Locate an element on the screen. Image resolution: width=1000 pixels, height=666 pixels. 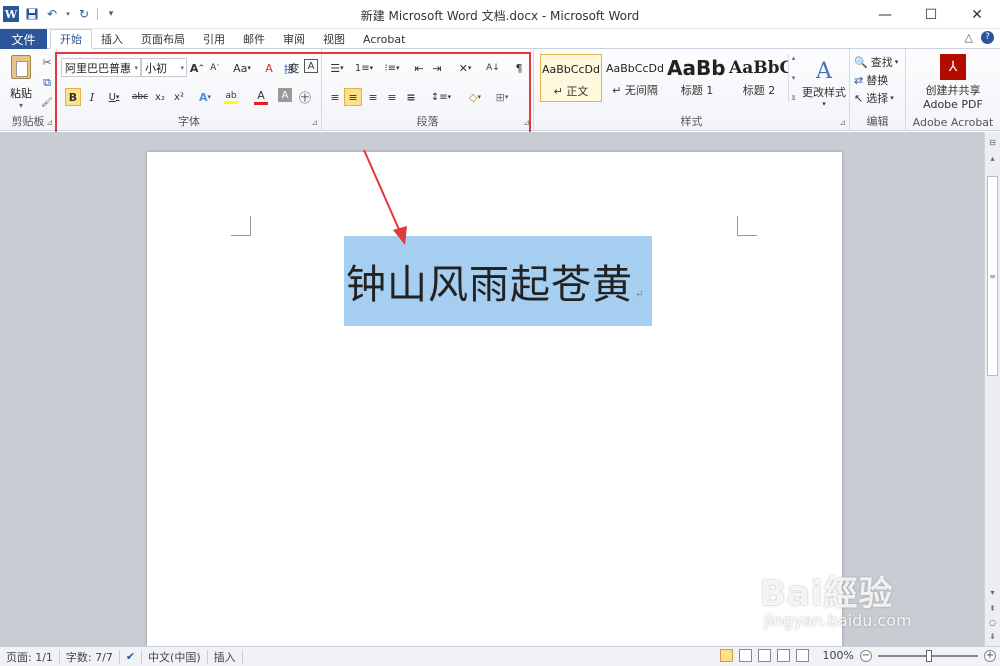
cut-icon: ✂ is located at coordinates (47, 62).